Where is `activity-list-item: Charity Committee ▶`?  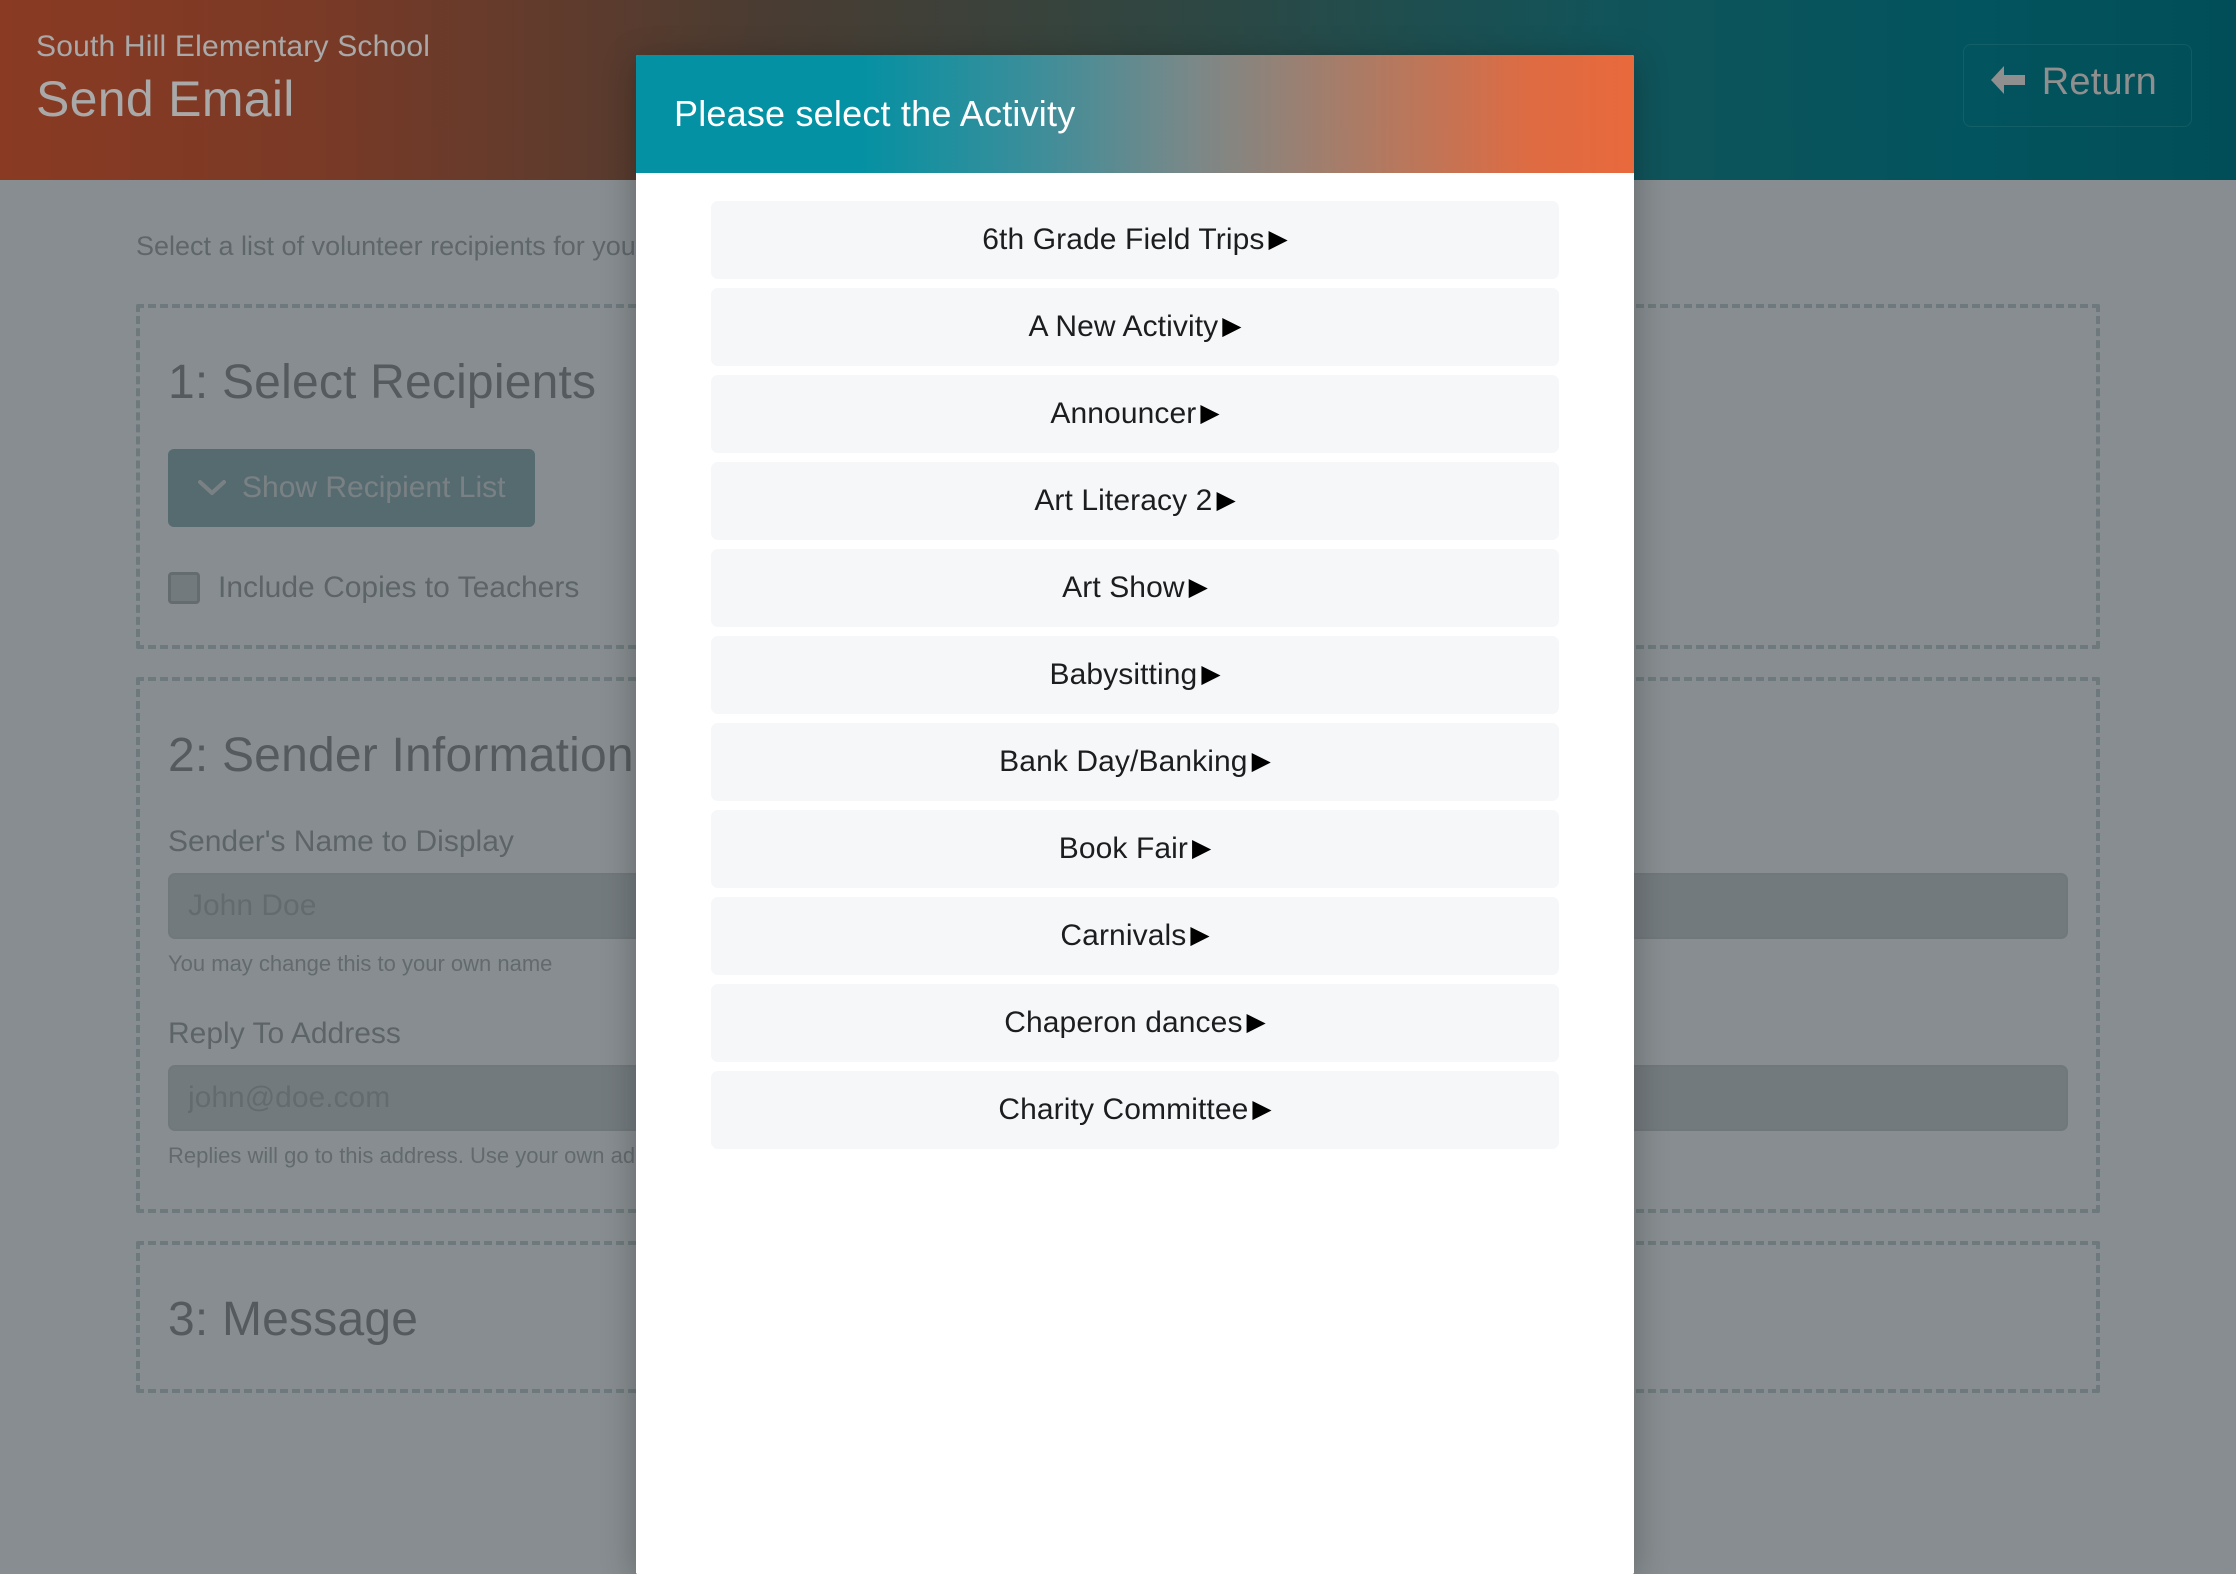
activity-list-item: Charity Committee ▶ is located at coordinates (1135, 1110).